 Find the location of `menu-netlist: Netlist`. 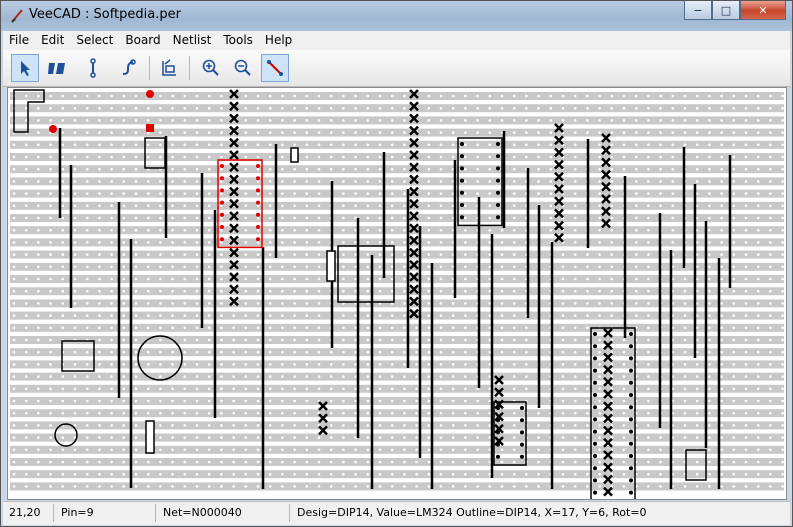

menu-netlist: Netlist is located at coordinates (192, 40).